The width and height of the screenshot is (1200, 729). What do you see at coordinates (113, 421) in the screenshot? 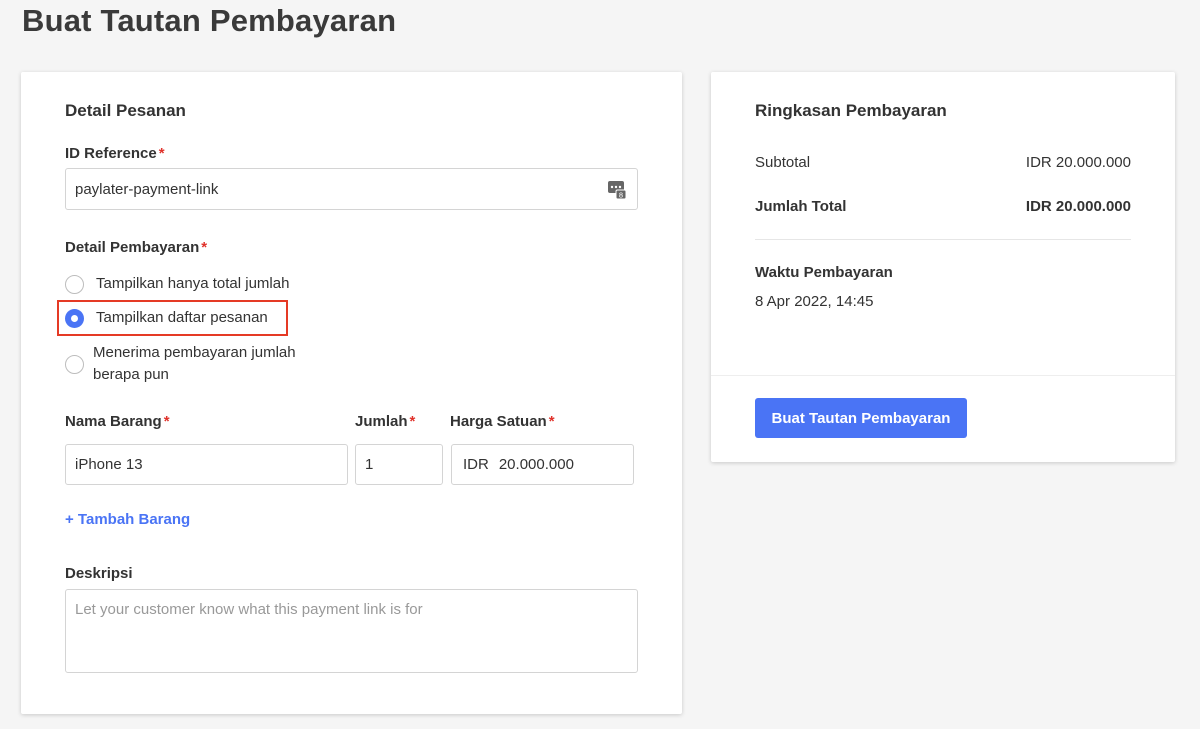
I see `item-name-label-text: Nama Barang` at bounding box center [113, 421].